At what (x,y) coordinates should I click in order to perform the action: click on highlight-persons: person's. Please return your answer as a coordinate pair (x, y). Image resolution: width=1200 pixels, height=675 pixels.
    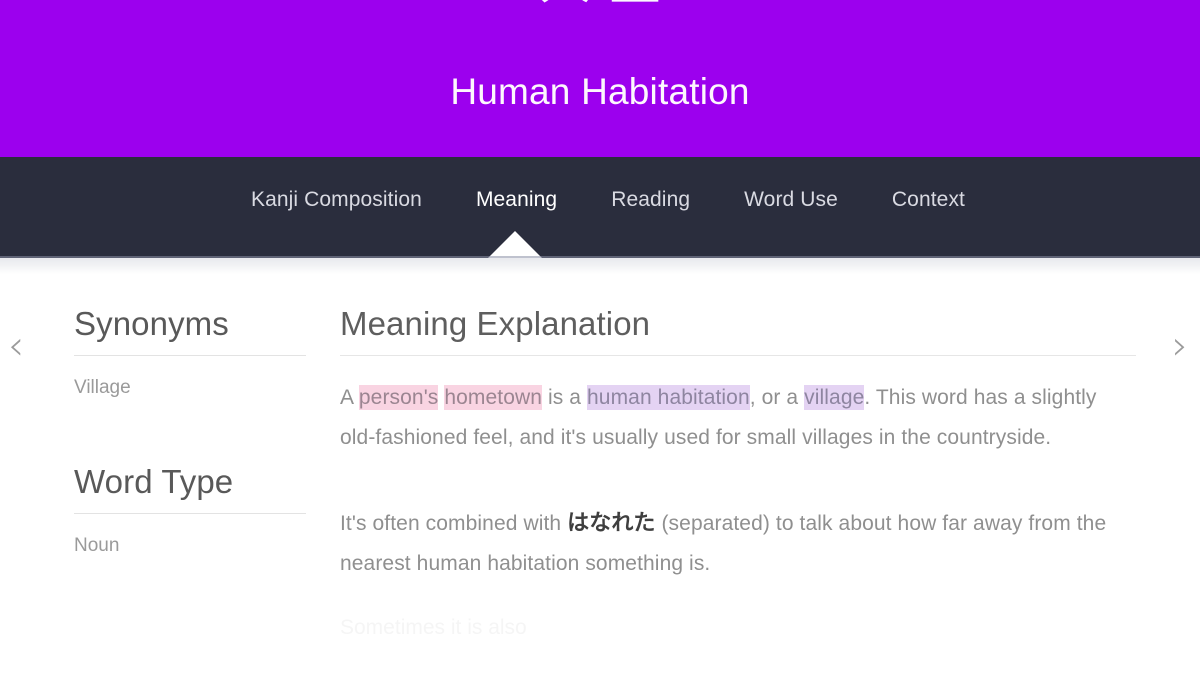
    Looking at the image, I should click on (398, 397).